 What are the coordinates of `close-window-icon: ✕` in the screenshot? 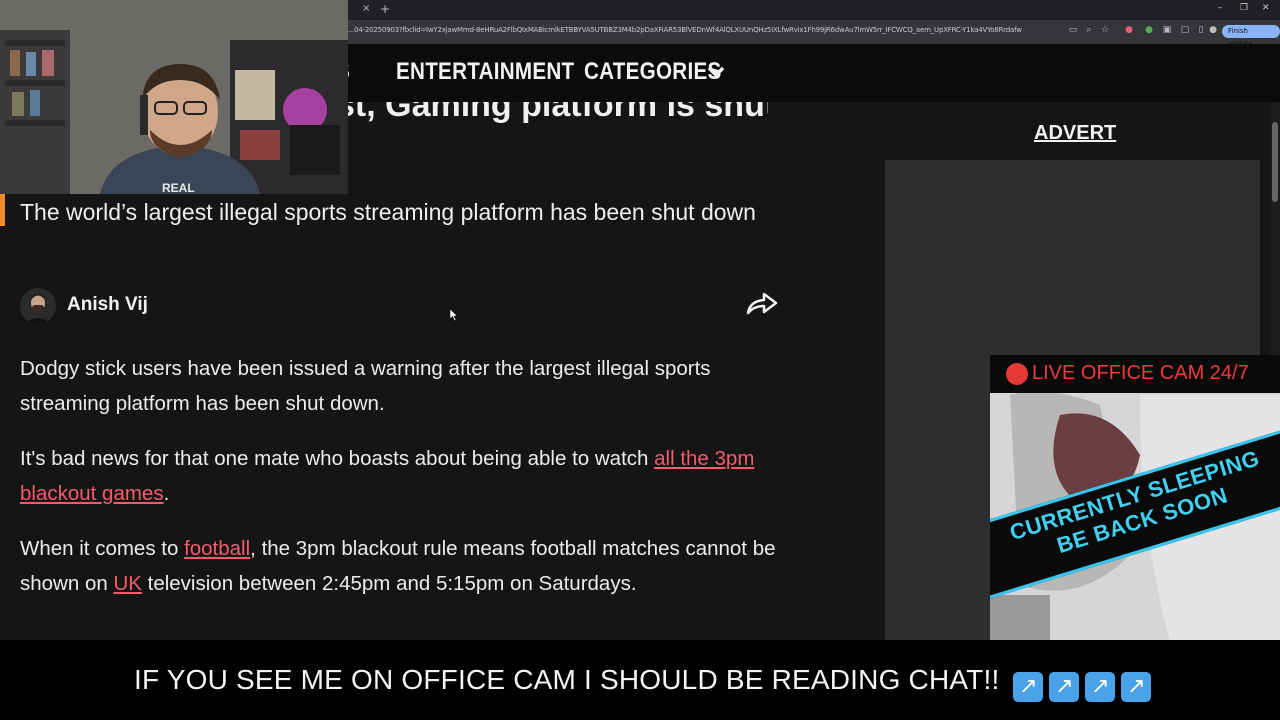 It's located at (1266, 8).